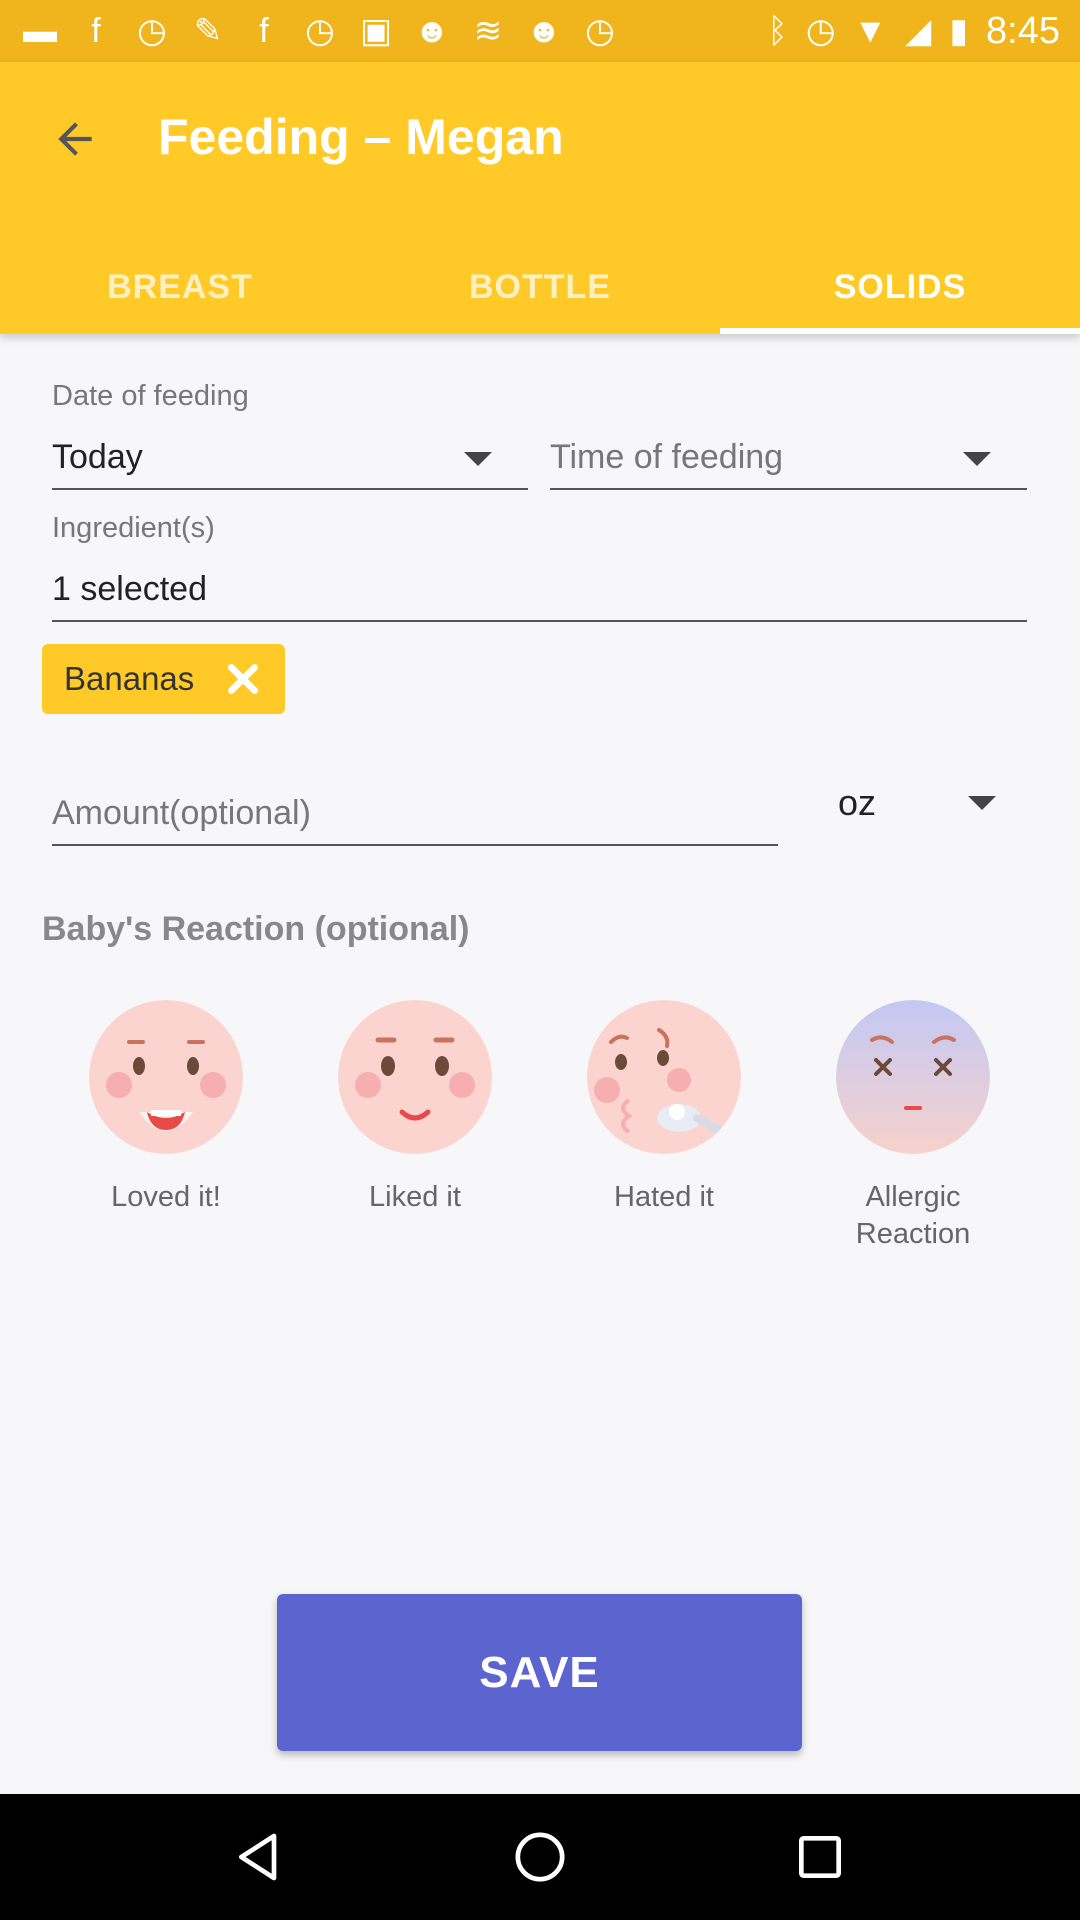 This screenshot has width=1080, height=1920. What do you see at coordinates (923, 806) in the screenshot?
I see `unit-dropdown: oz` at bounding box center [923, 806].